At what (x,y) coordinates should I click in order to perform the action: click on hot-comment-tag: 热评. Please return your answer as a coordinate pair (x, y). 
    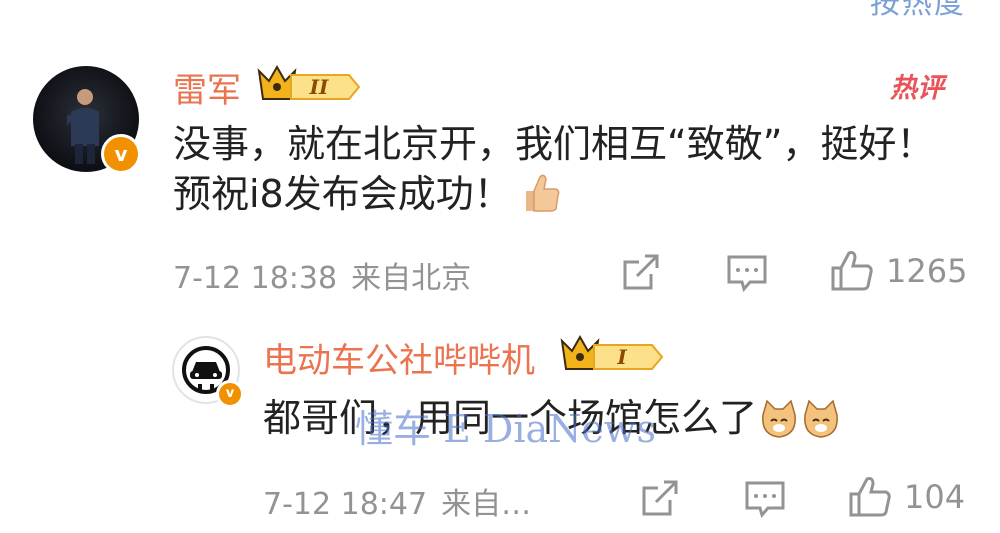
    Looking at the image, I should click on (917, 88).